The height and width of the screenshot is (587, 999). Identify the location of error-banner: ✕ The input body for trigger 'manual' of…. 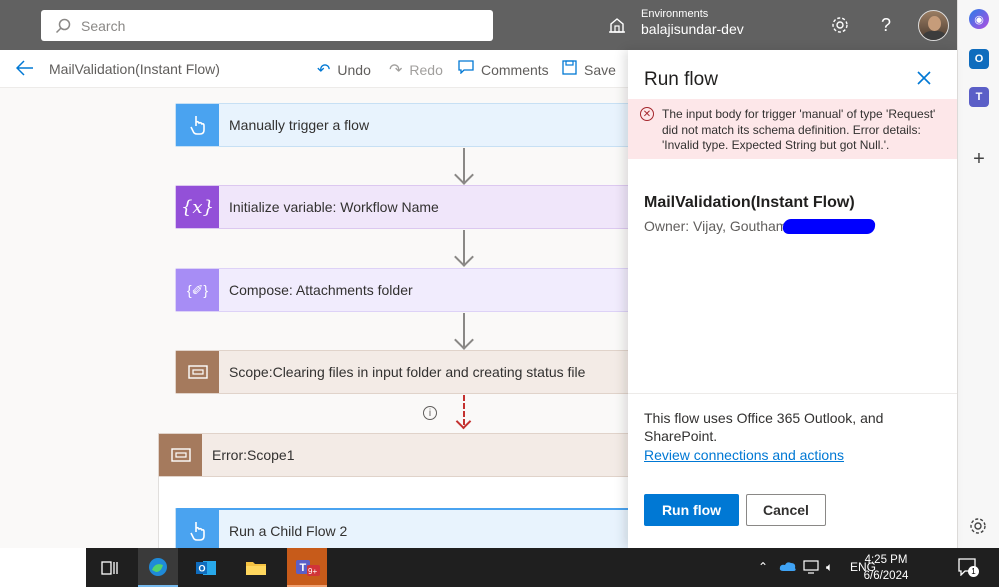
(792, 129).